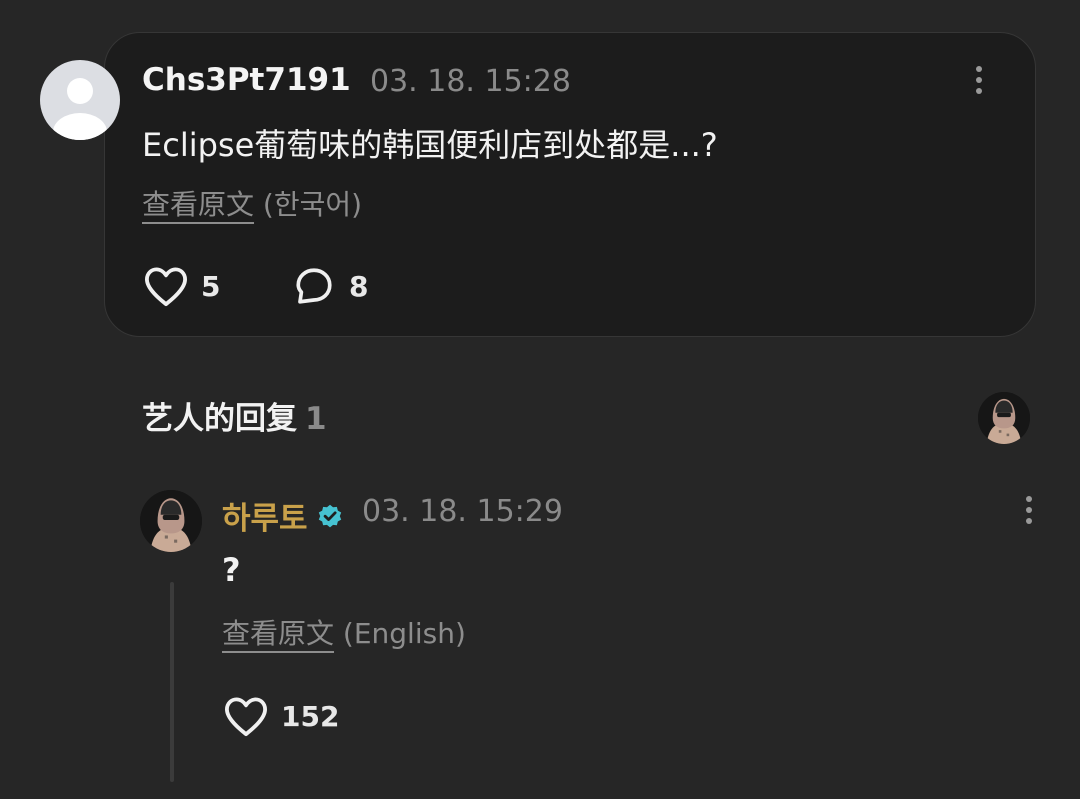  I want to click on reply-like-count: 152, so click(310, 716).